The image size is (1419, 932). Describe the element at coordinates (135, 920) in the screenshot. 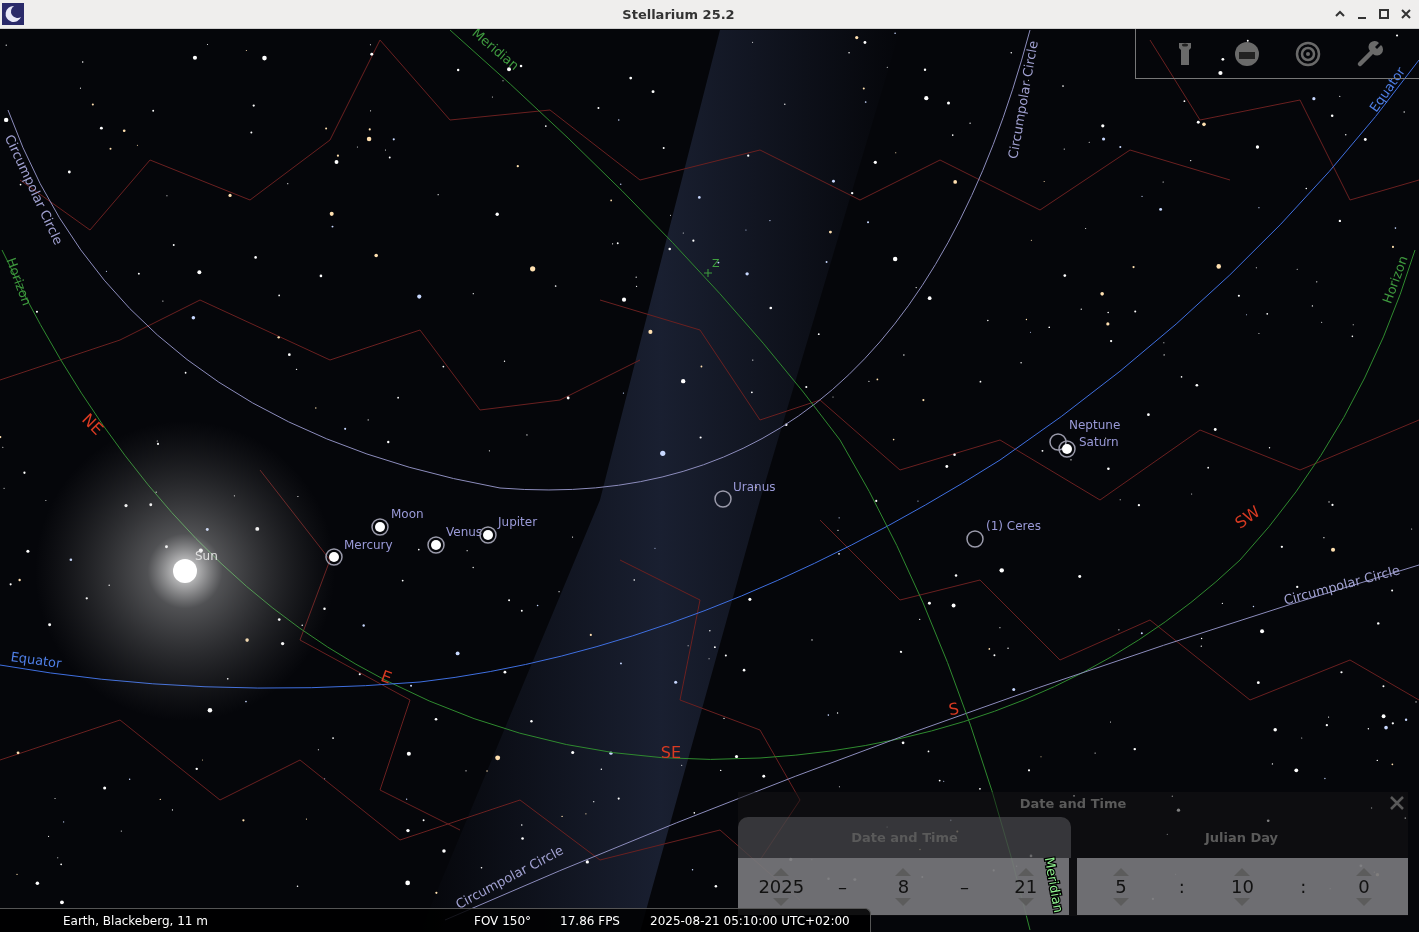

I see `location-text: Earth, Blackeberg, 11 m` at that location.